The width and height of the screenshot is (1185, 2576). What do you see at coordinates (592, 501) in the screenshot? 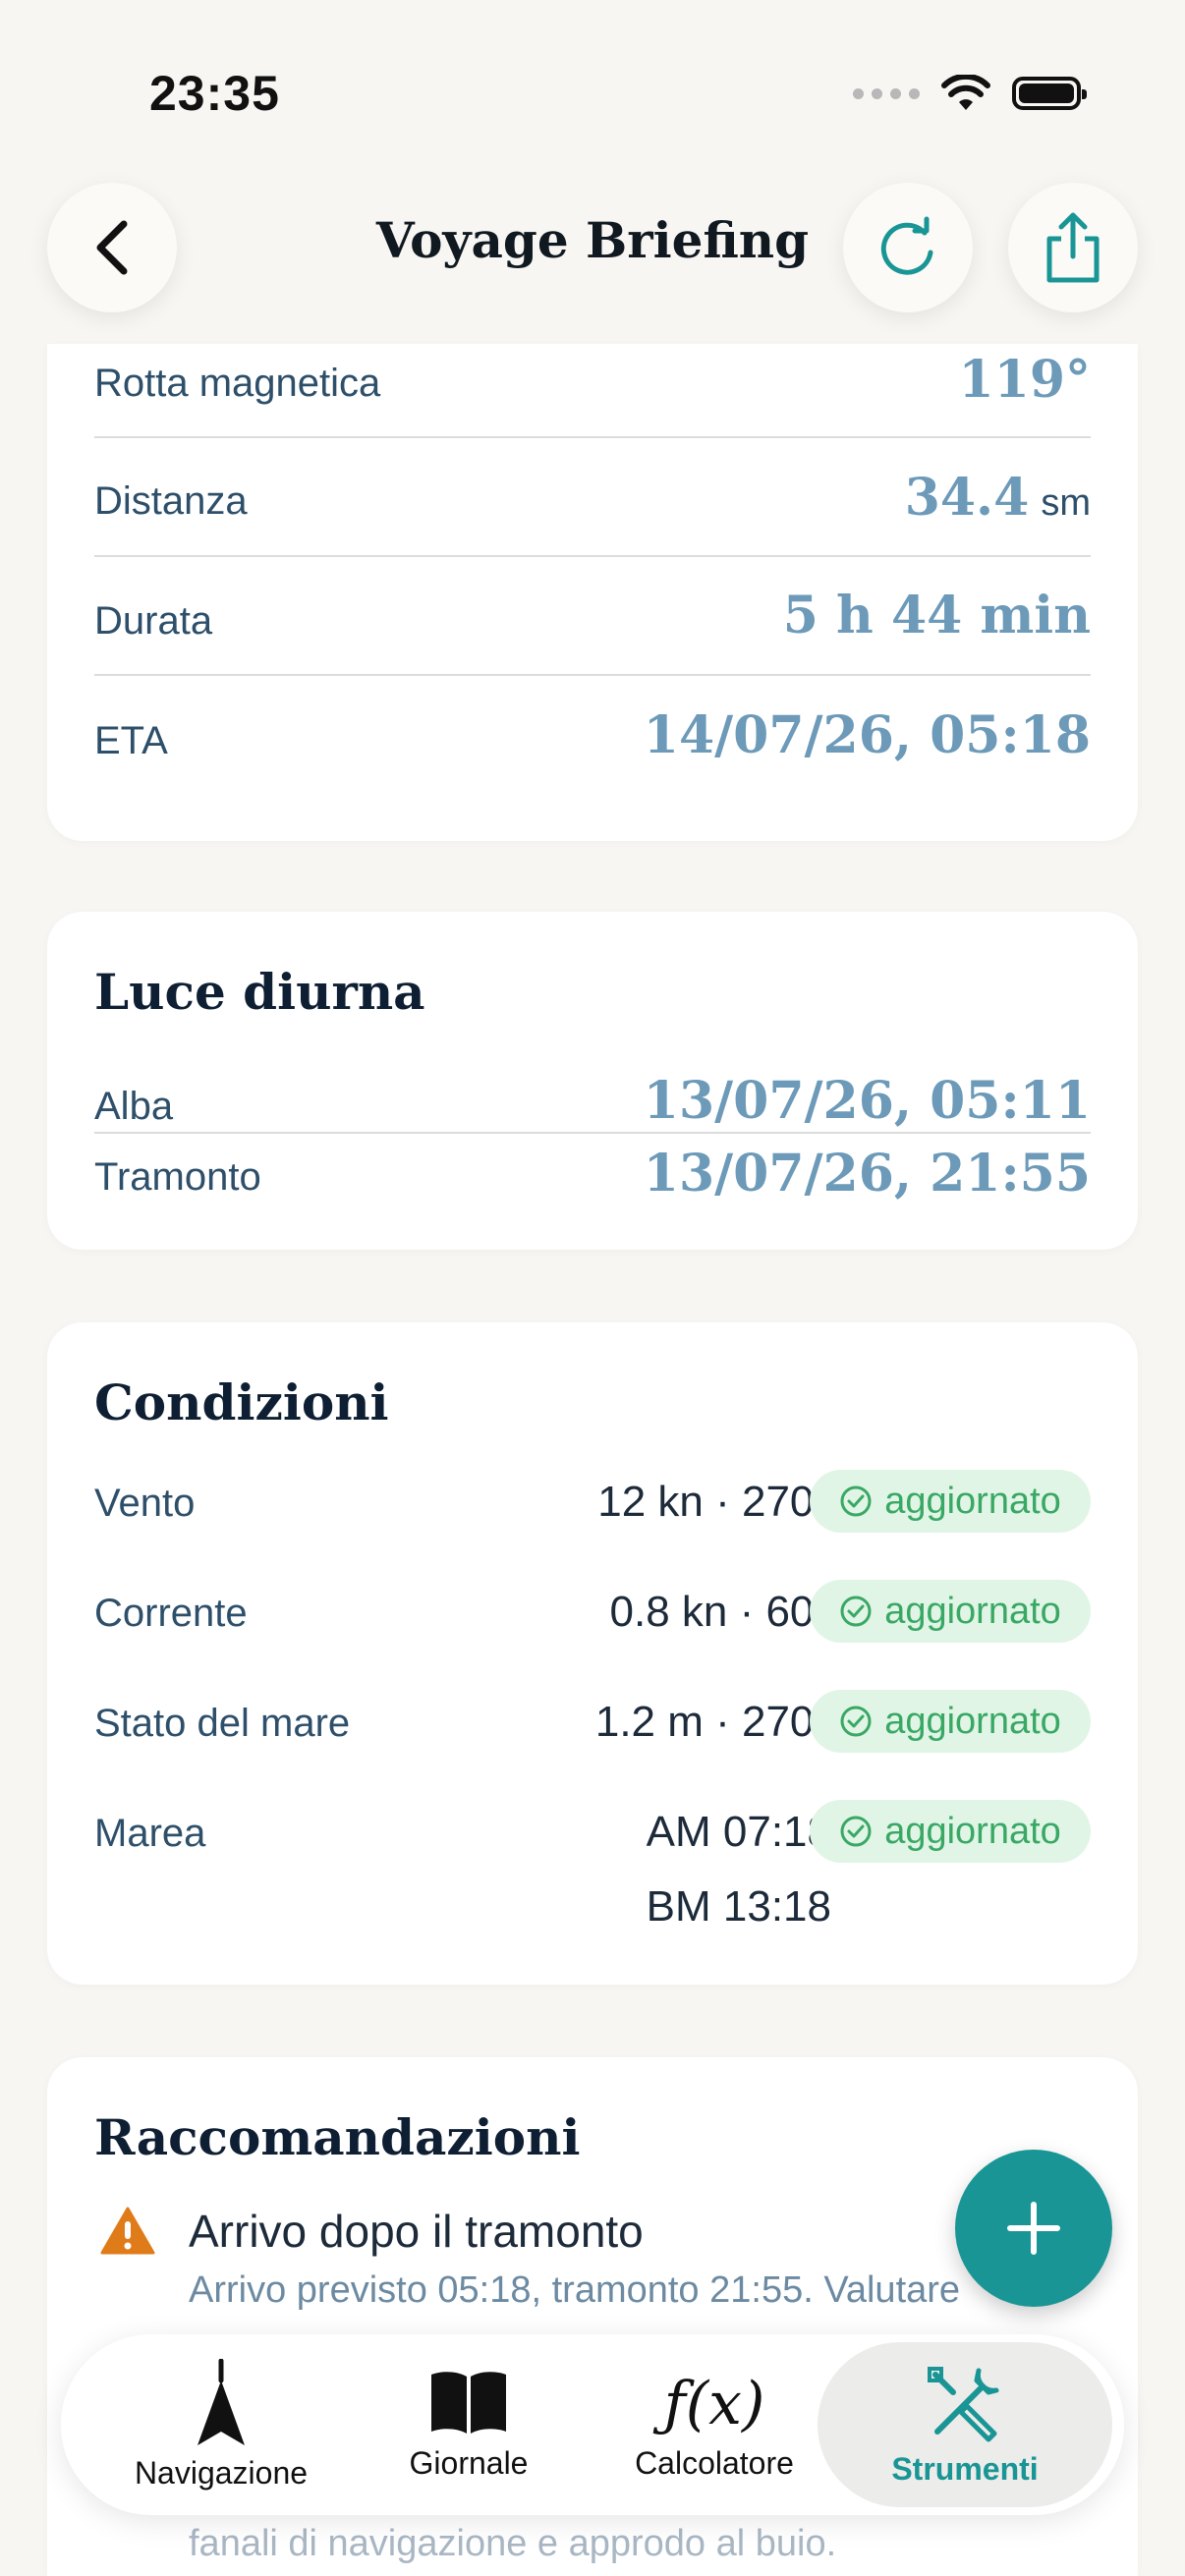
I see `route-row-distance: Distanza 34.4 sm` at bounding box center [592, 501].